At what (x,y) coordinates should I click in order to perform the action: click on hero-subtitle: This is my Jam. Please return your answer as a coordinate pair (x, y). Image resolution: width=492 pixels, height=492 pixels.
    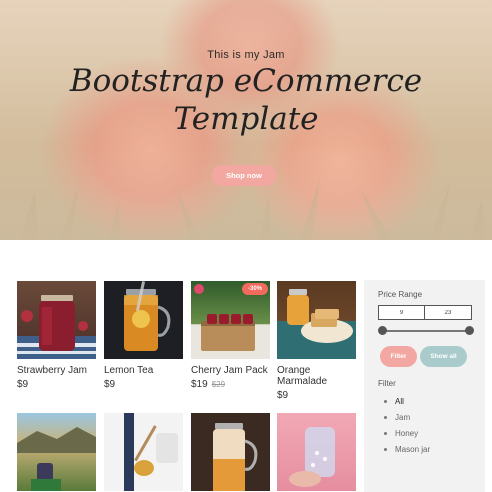
    Looking at the image, I should click on (246, 55).